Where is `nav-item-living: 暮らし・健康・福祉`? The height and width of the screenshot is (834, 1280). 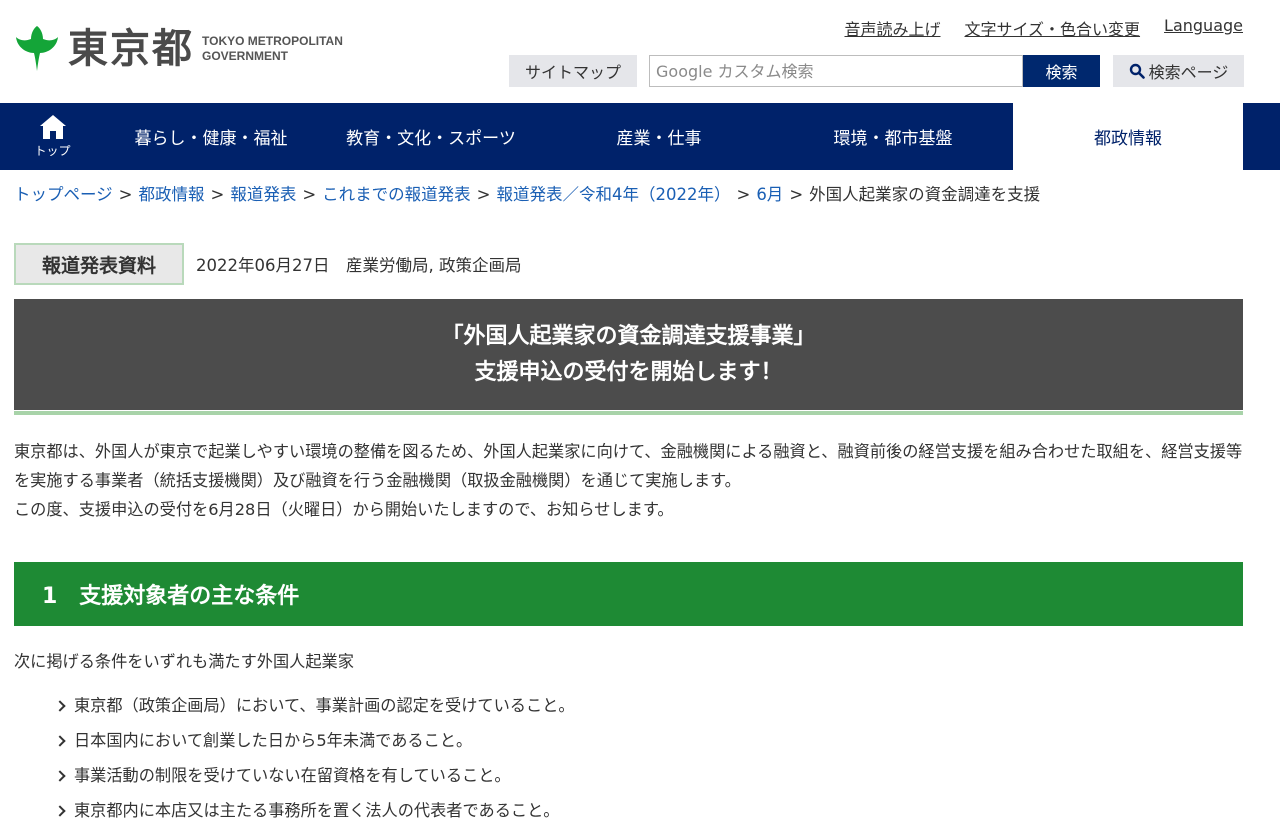
nav-item-living: 暮らし・健康・福祉 is located at coordinates (211, 136).